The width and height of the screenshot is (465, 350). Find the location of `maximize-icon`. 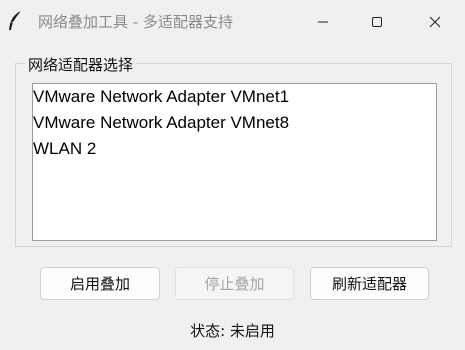

maximize-icon is located at coordinates (377, 22).